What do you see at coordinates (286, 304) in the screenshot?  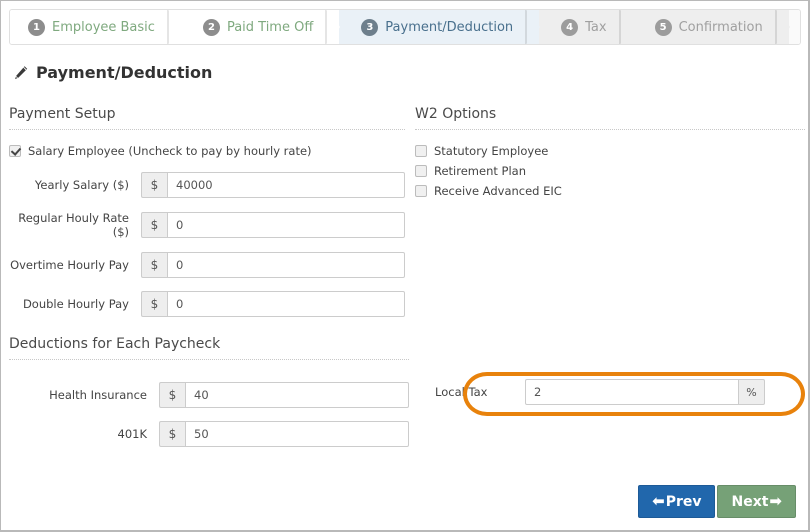 I see `double-hourly-pay-input` at bounding box center [286, 304].